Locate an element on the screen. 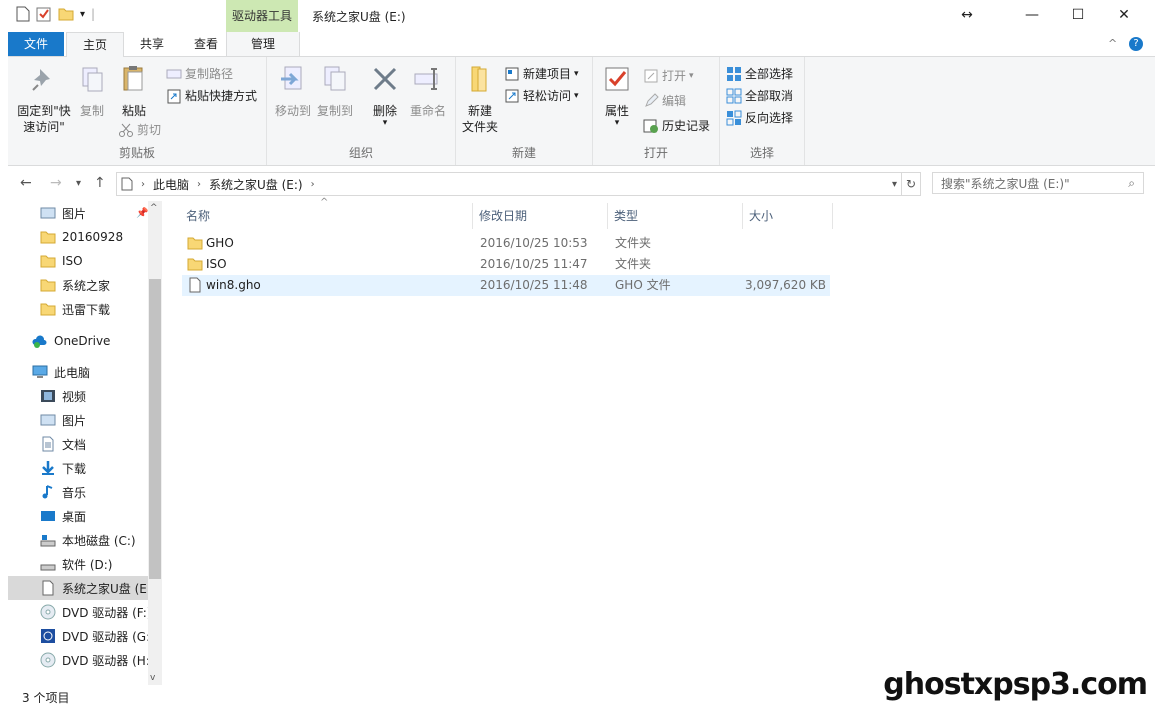  copy-to-label: 复制到 is located at coordinates (334, 111).